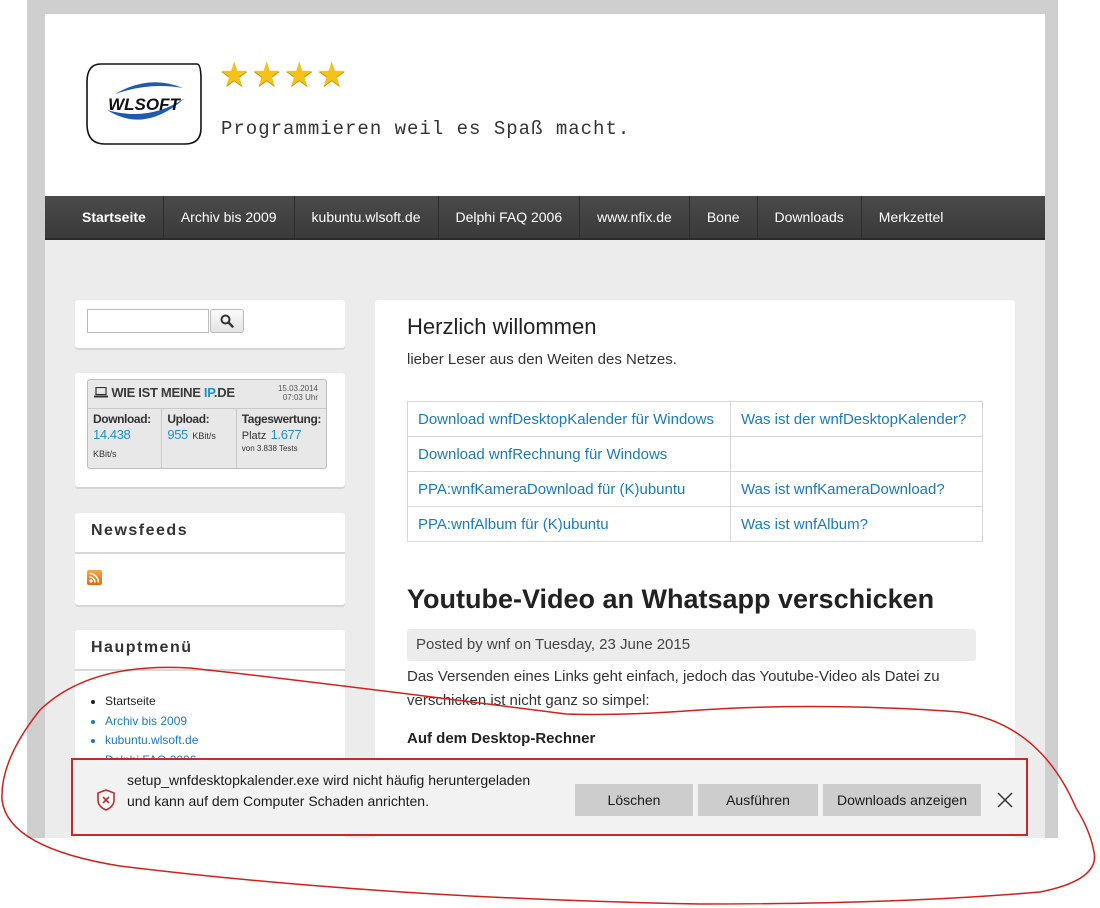 The height and width of the screenshot is (908, 1100). Describe the element at coordinates (569, 489) in the screenshot. I see `link-ppa-kameradownload: PPA:wnfKameraDownload für (K)ubuntu` at that location.